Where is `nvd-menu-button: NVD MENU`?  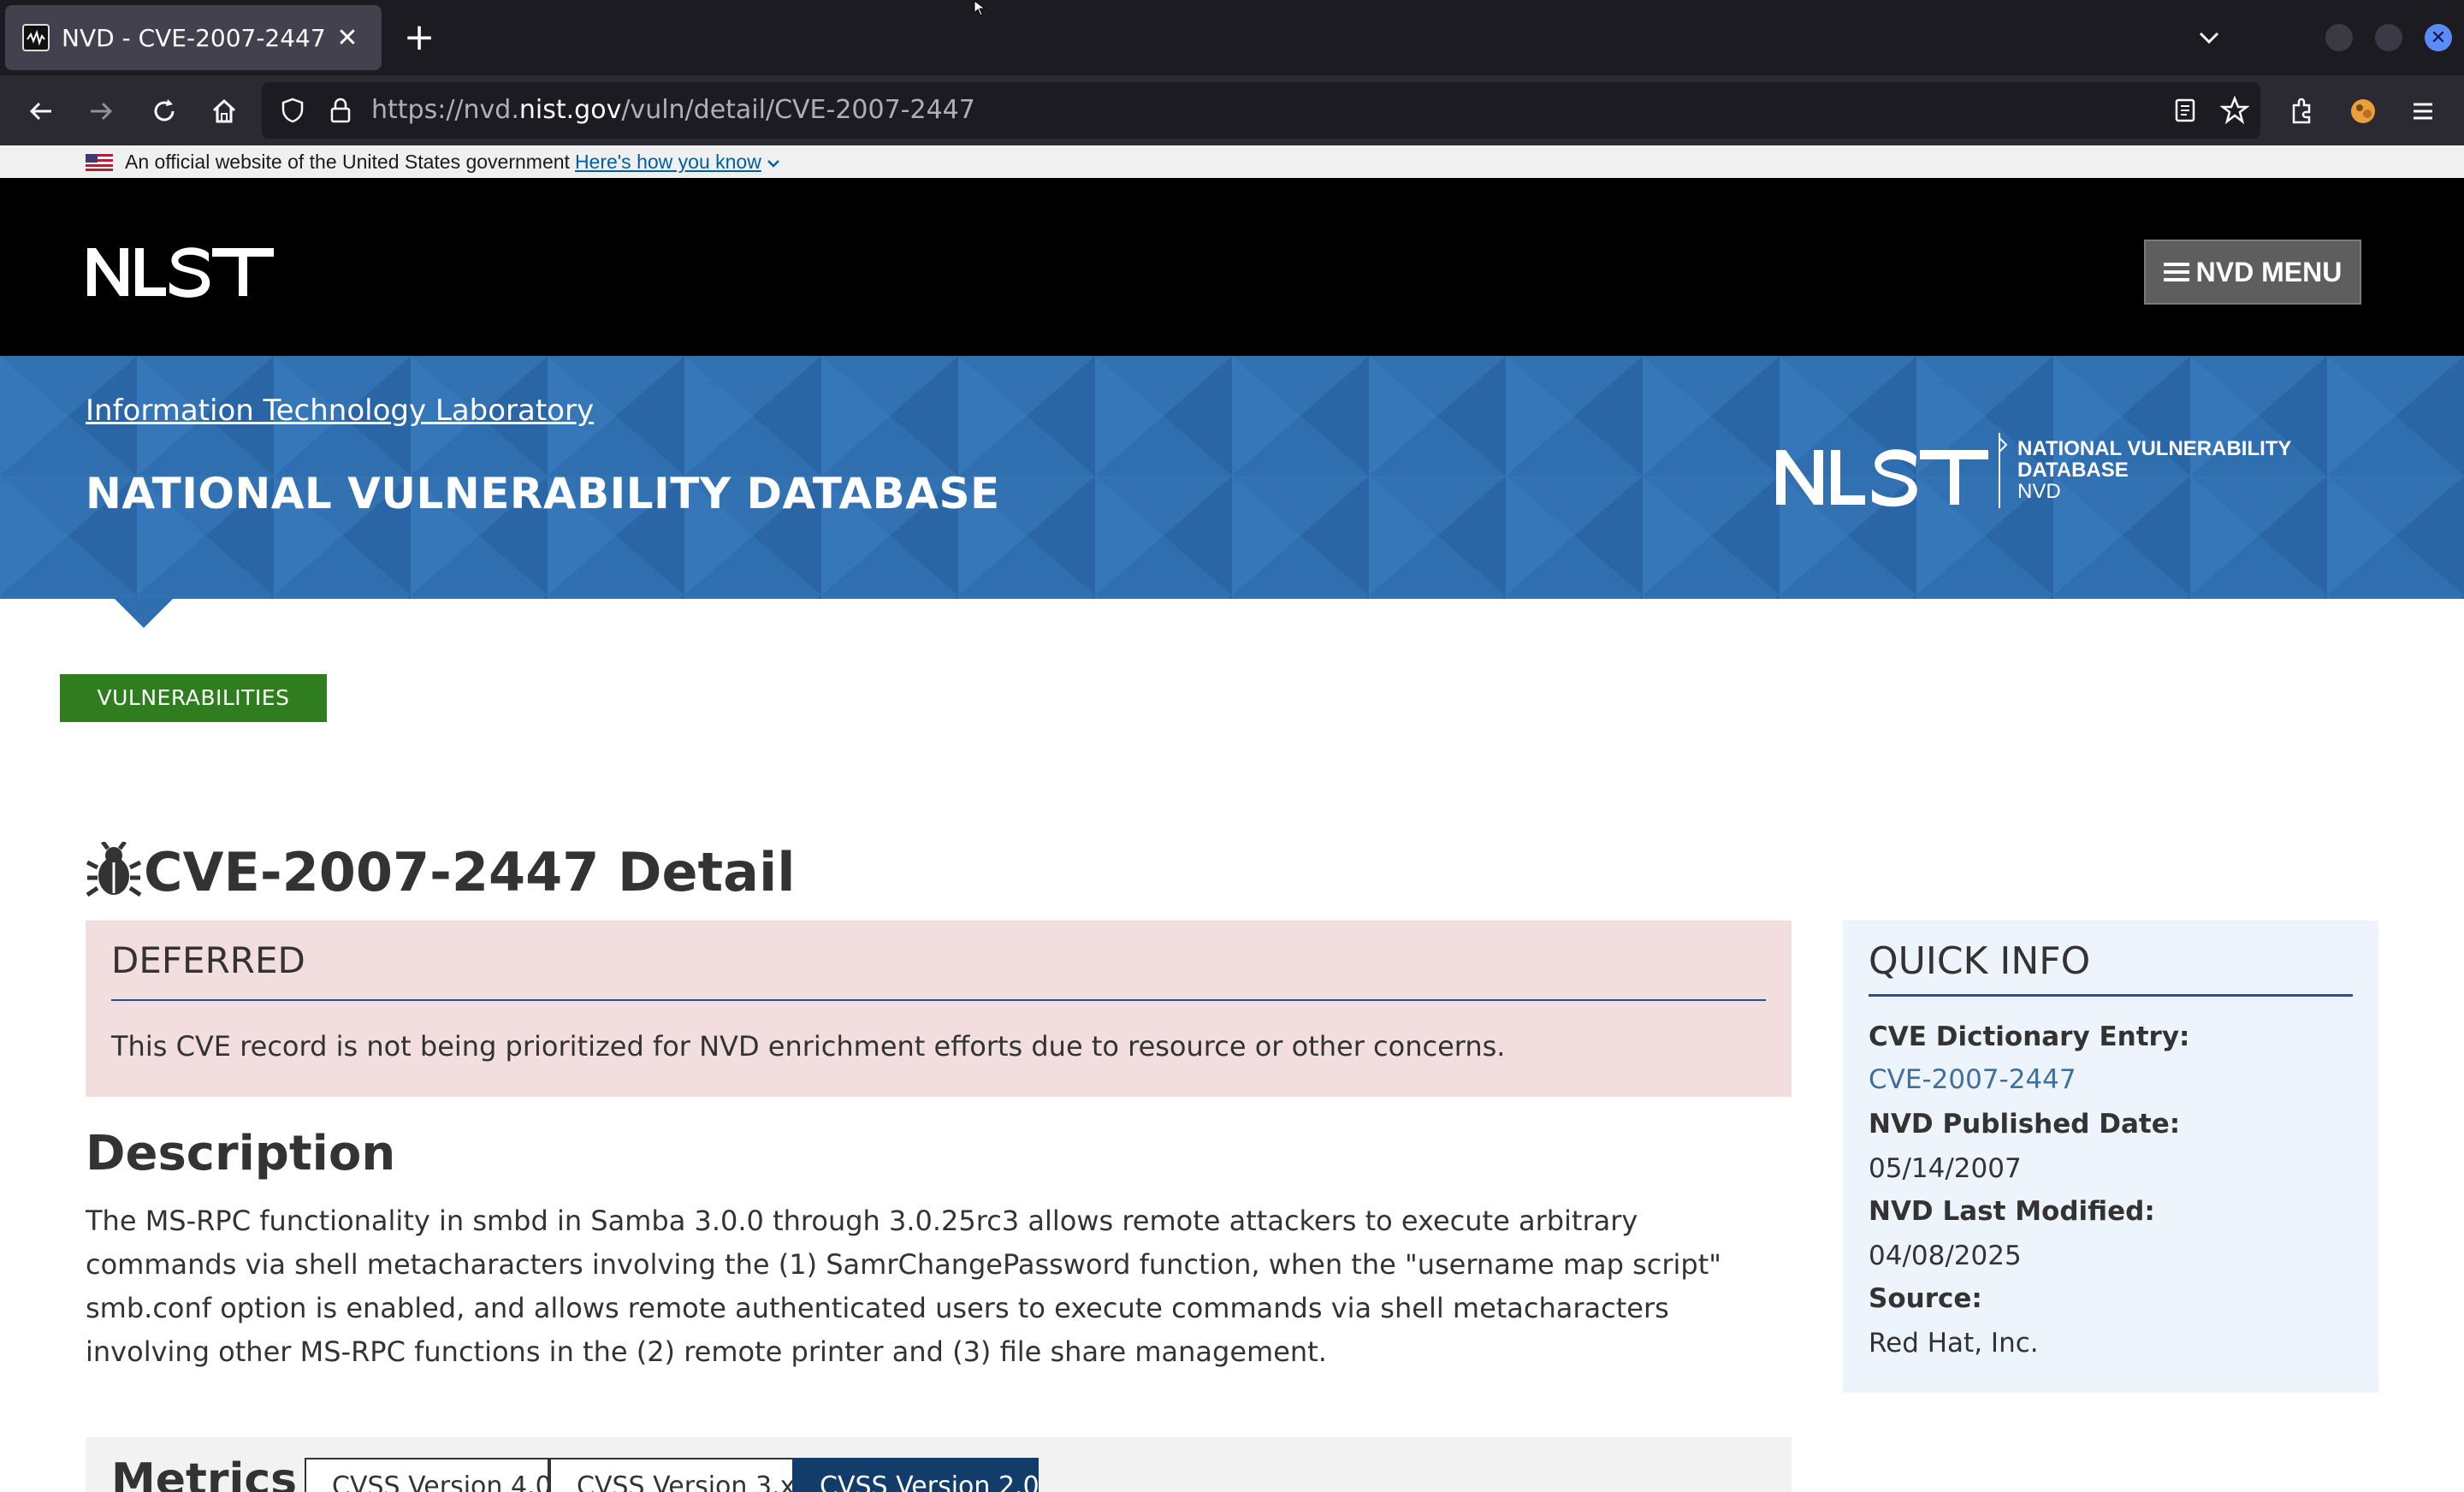
nvd-menu-button: NVD MENU is located at coordinates (2252, 272).